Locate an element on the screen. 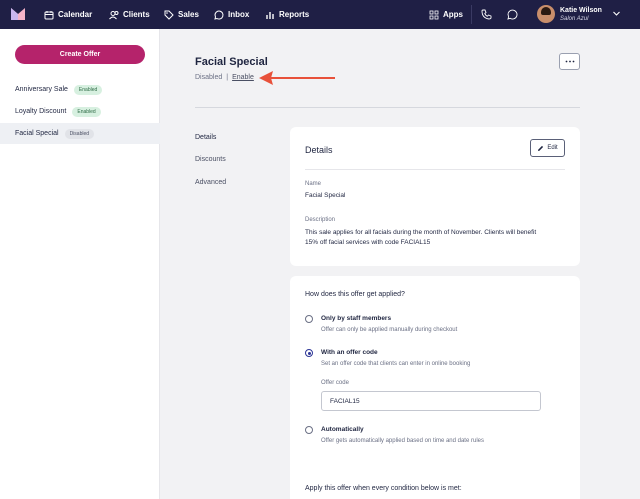 This screenshot has height=499, width=640. avatar is located at coordinates (546, 14).